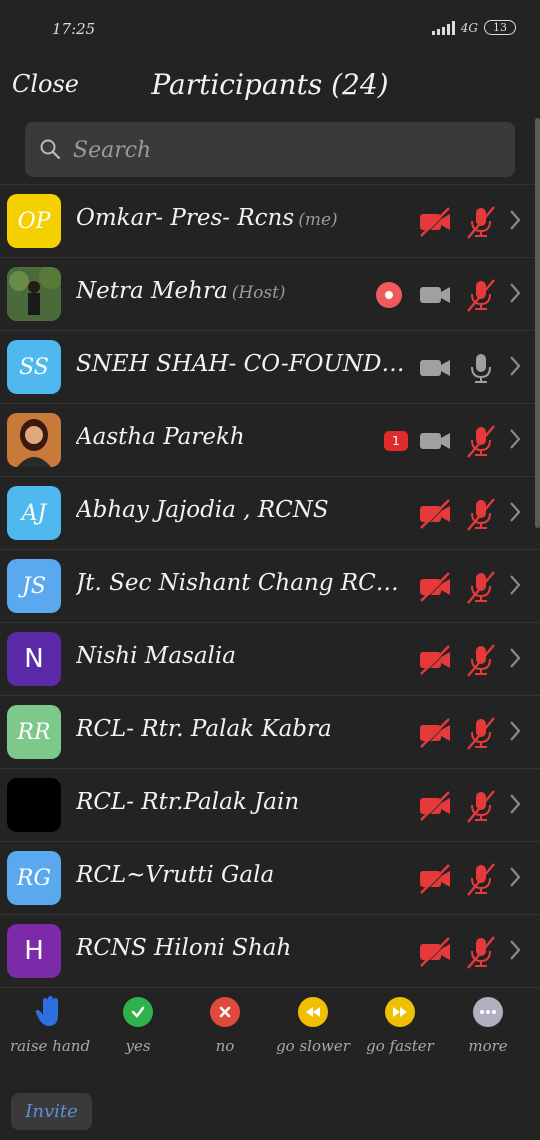 Image resolution: width=540 pixels, height=1140 pixels. I want to click on participant-row: RG RCL~Vrutti Gala, so click(270, 878).